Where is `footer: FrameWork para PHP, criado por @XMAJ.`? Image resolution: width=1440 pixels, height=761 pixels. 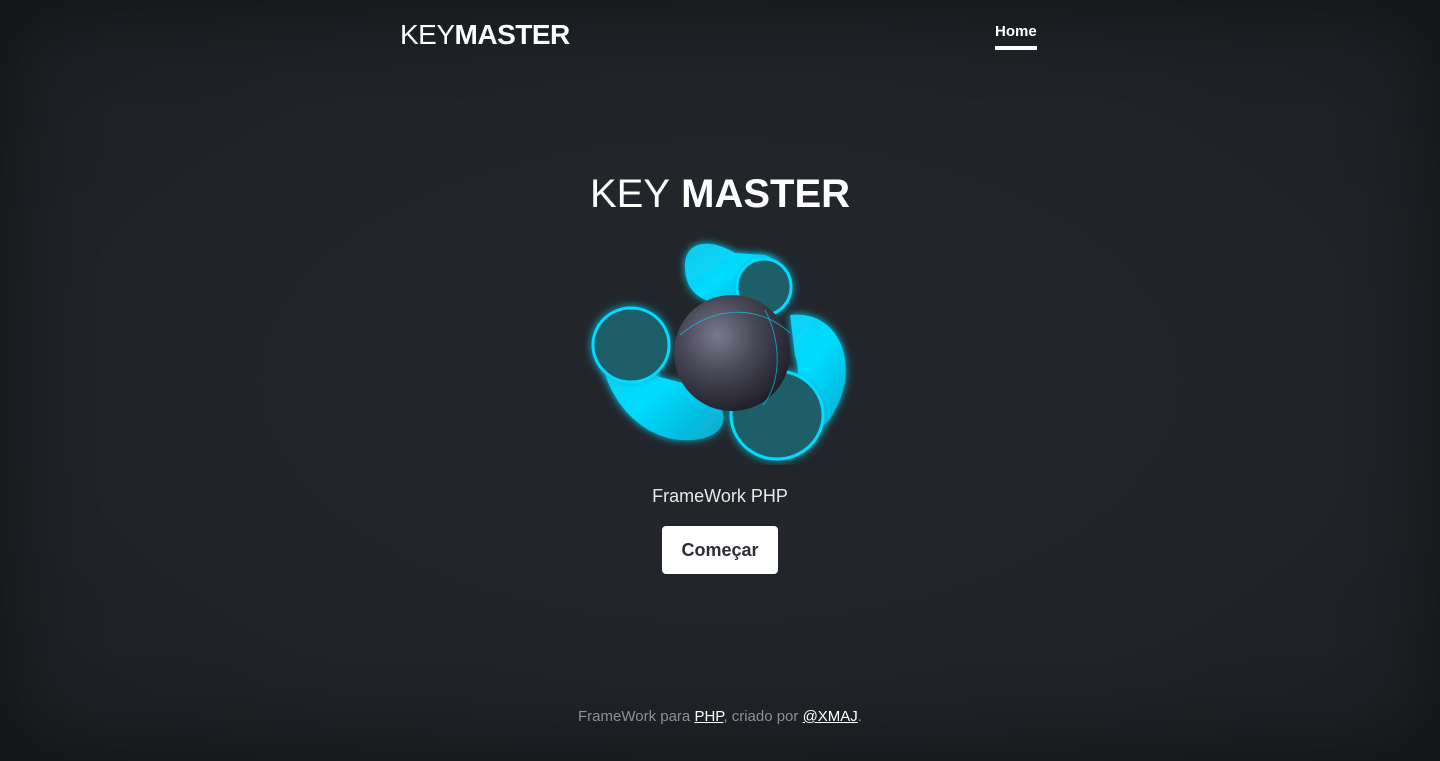 footer: FrameWork para PHP, criado por @XMAJ. is located at coordinates (720, 716).